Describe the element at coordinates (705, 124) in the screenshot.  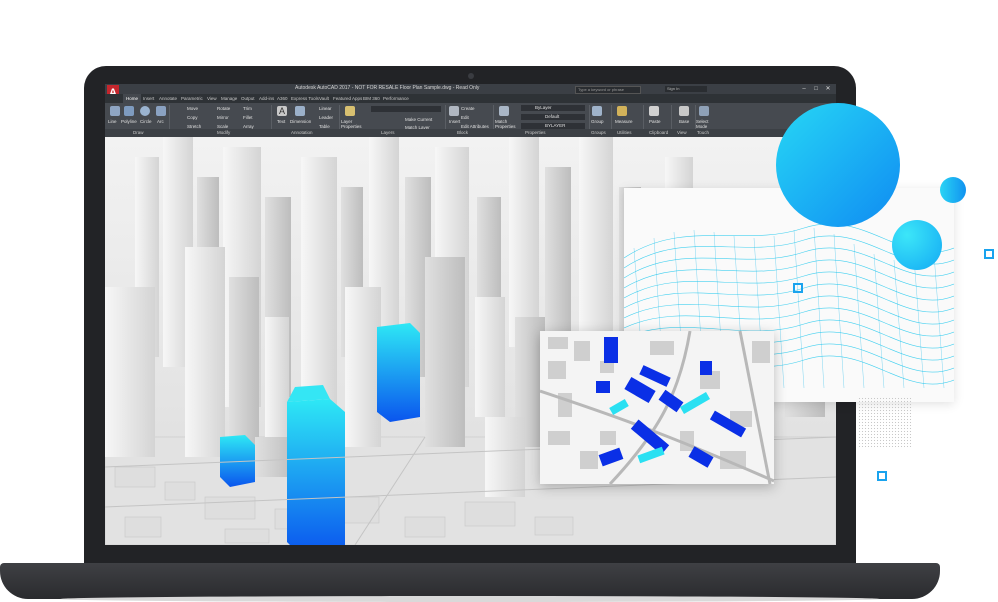
I see `select-mode-button: Select Mode` at that location.